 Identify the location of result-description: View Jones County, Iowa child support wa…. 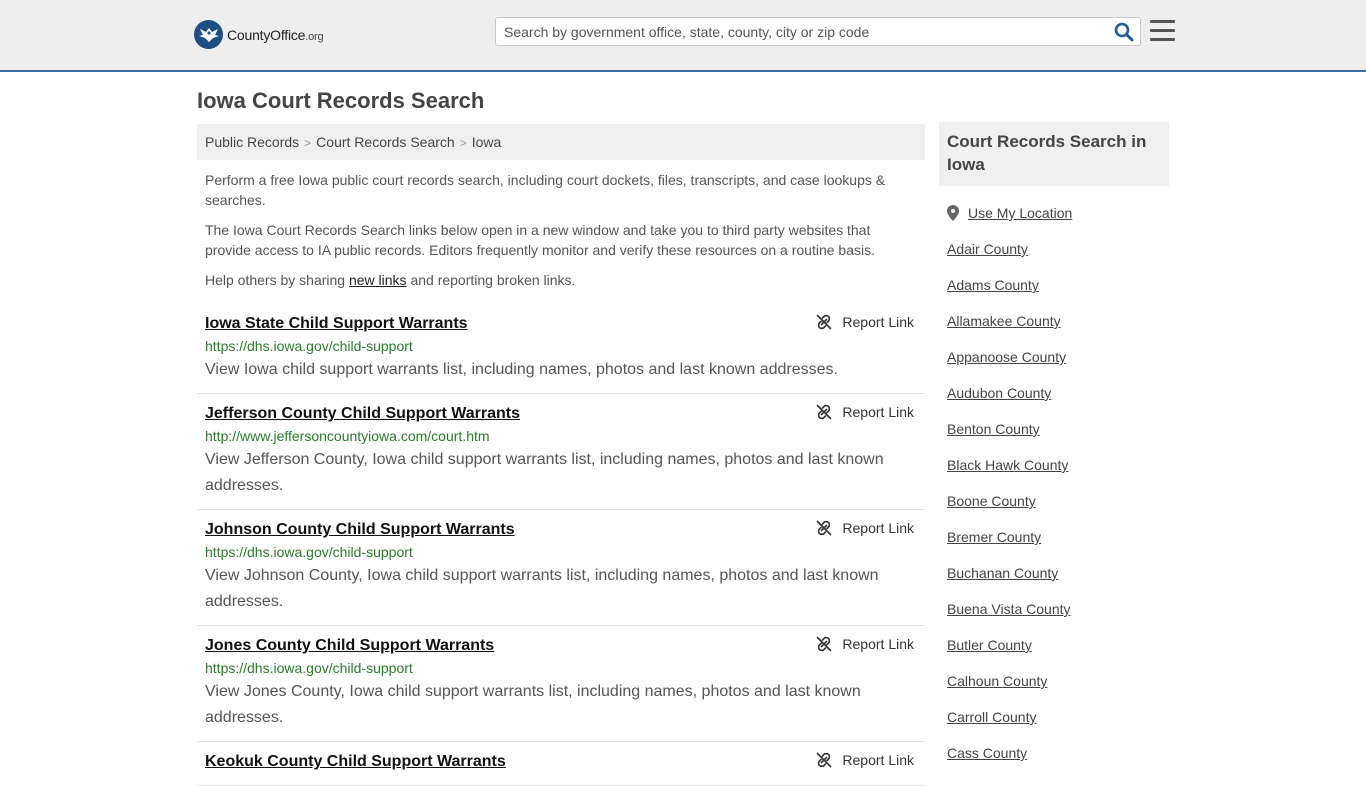
(533, 704).